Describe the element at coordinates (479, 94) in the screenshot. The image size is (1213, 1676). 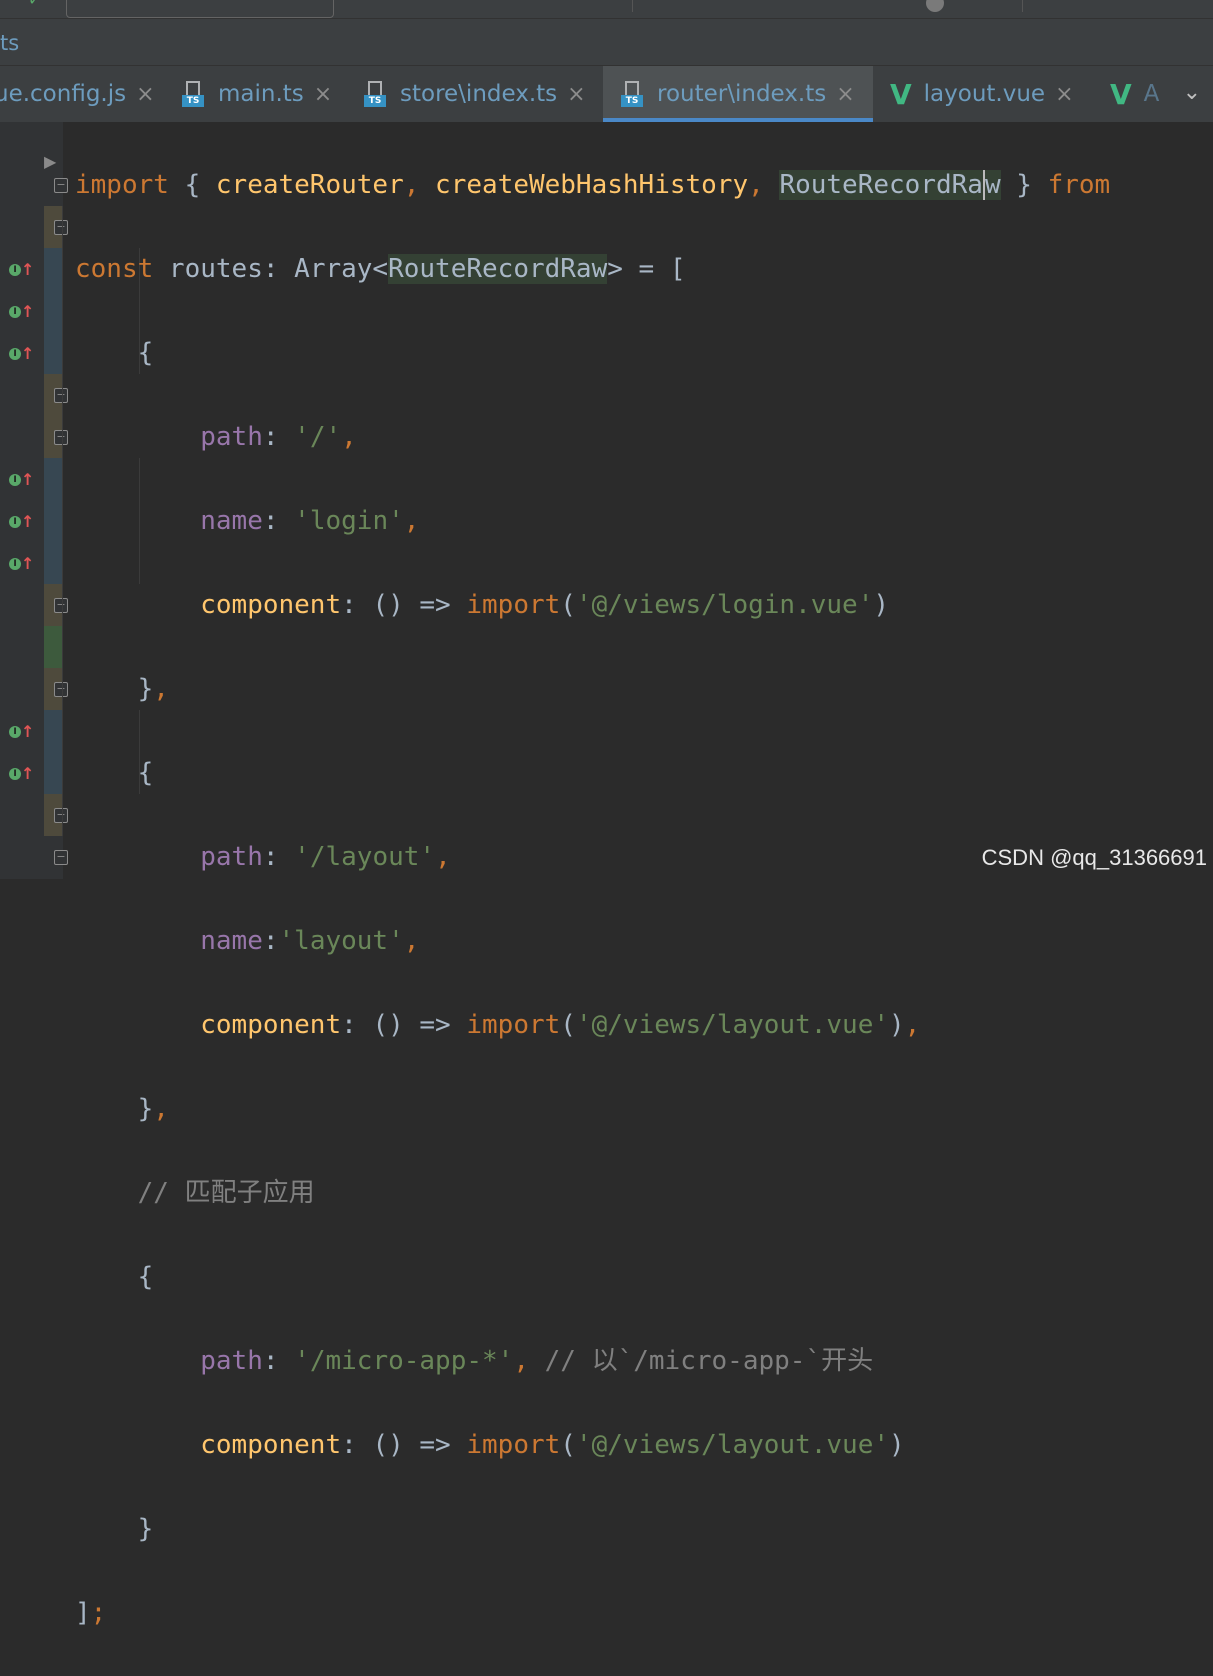
I see `tab-label: store\index.ts` at that location.